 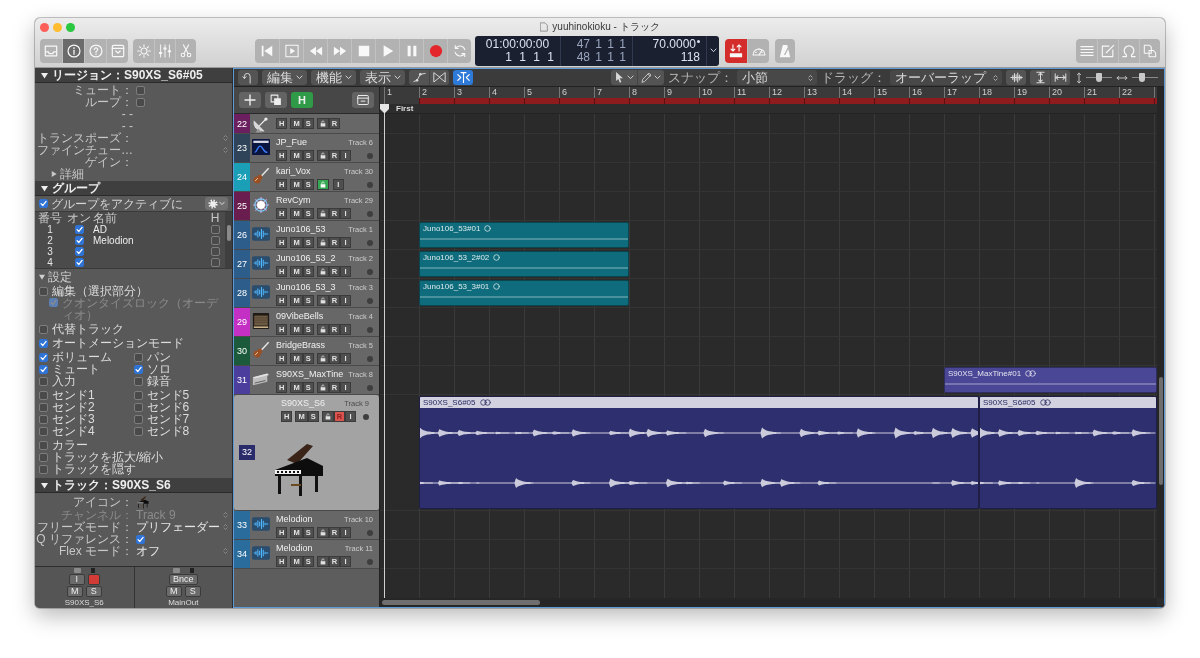 I want to click on smart-controls-button, so click(x=143, y=50).